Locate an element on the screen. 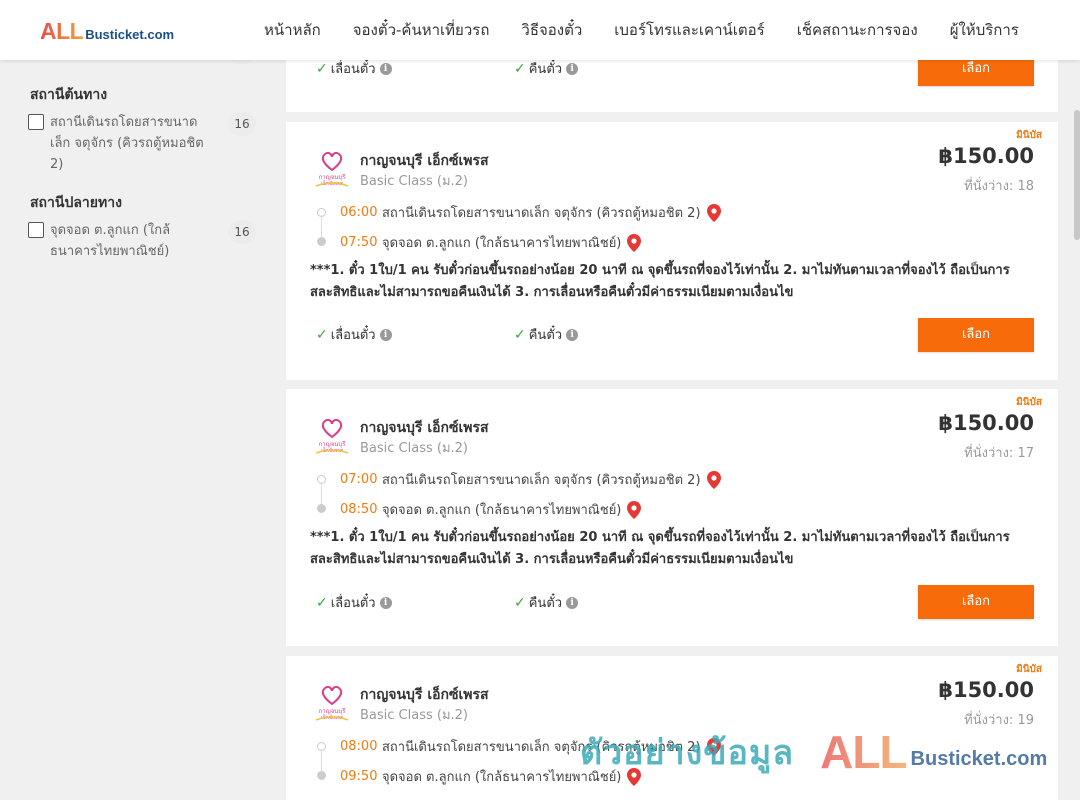 The height and width of the screenshot is (800, 1080). departure-time: 08:00 is located at coordinates (359, 746).